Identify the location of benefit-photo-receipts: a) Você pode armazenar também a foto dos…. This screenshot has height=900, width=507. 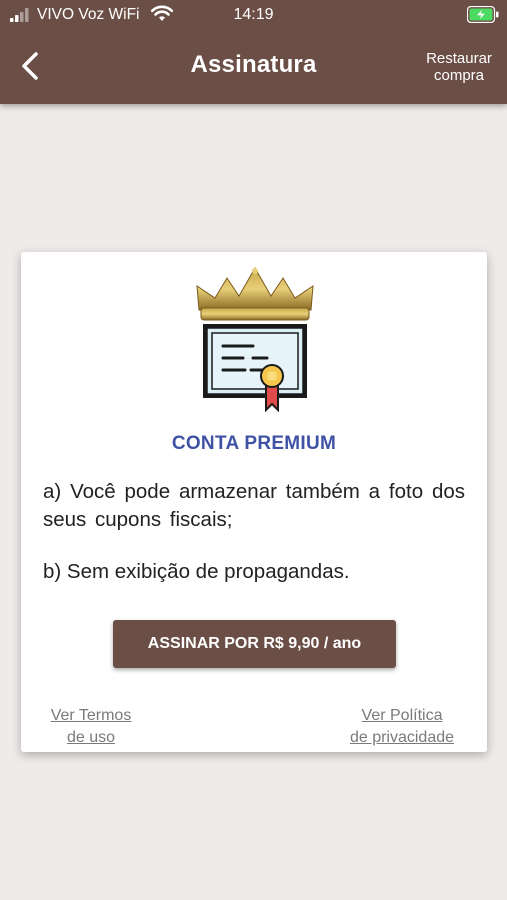
(254, 505).